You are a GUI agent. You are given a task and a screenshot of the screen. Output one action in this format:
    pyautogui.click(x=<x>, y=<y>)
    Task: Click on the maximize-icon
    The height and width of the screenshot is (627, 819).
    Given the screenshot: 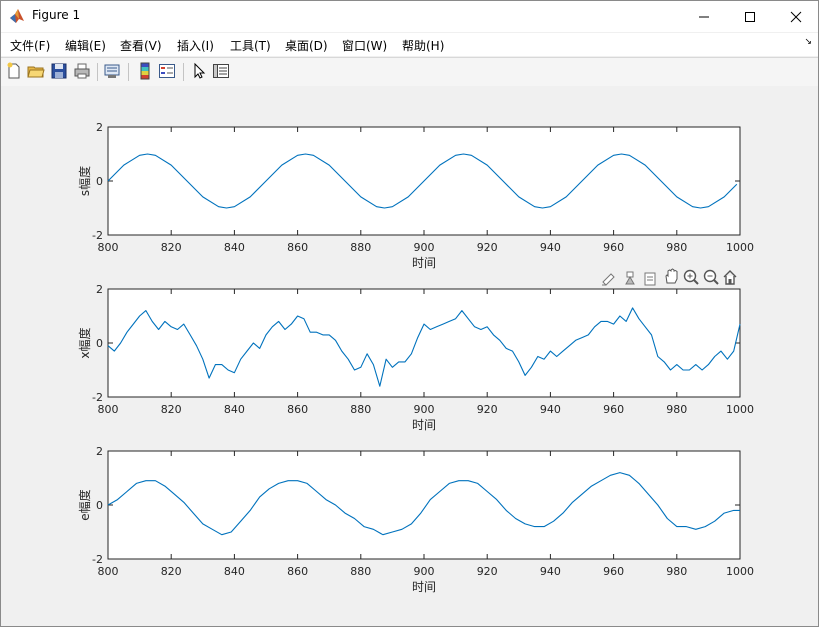 What is the action you would take?
    pyautogui.click(x=750, y=16)
    